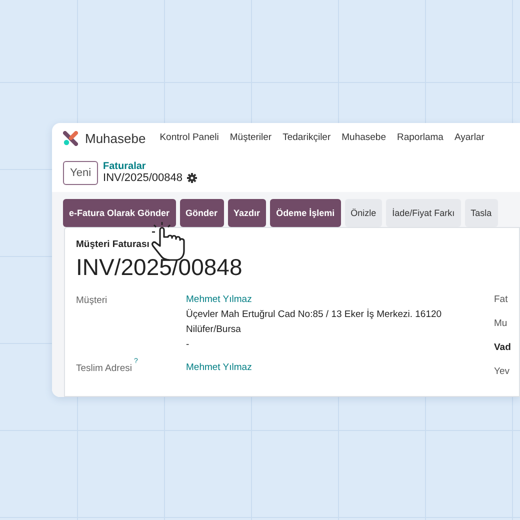 The image size is (520, 520). Describe the element at coordinates (150, 166) in the screenshot. I see `breadcrumb-link: Faturalar` at that location.